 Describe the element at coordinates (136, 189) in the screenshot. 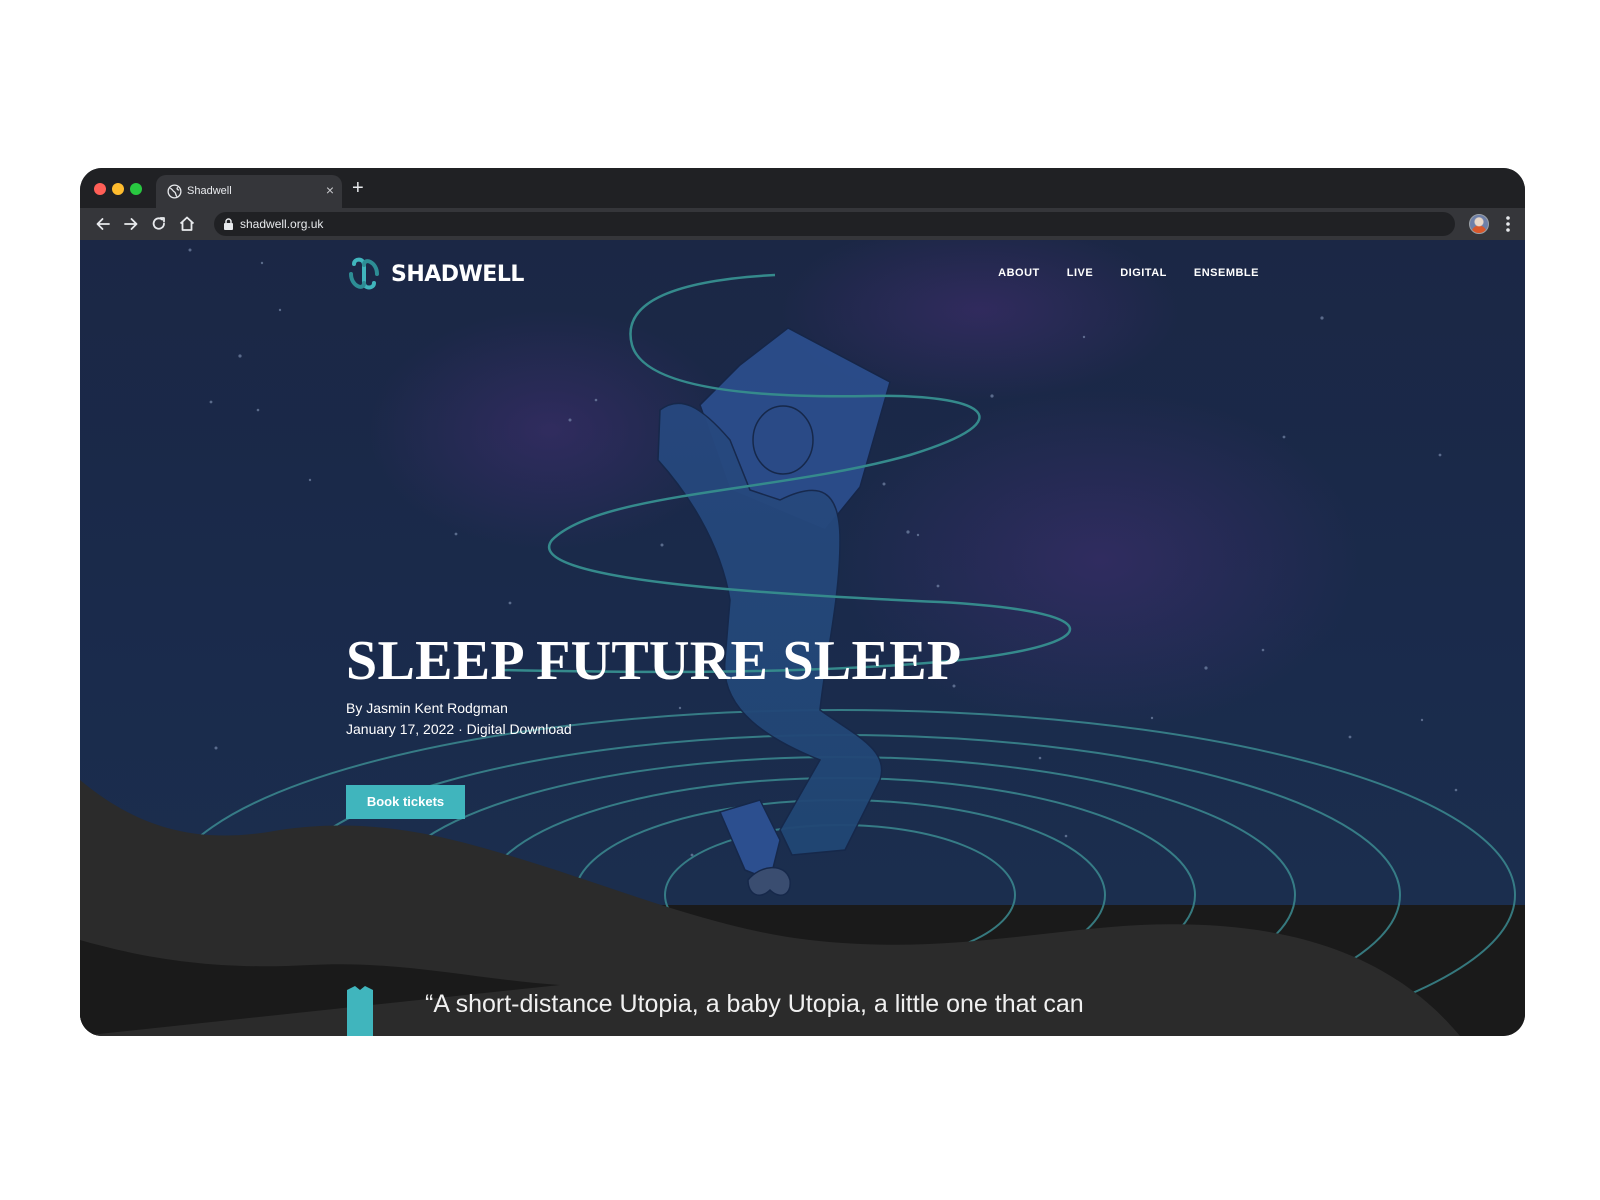

I see `maximize-window-button` at that location.